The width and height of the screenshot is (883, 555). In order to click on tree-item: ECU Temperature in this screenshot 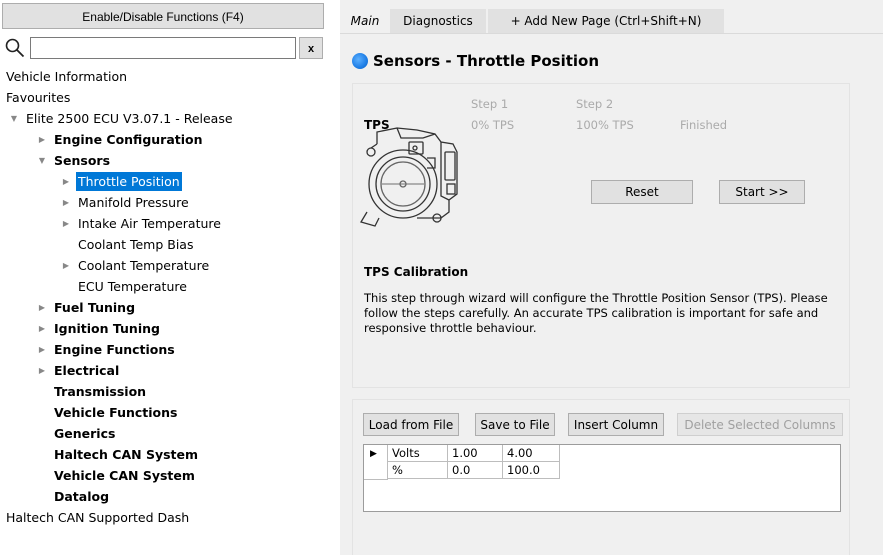, I will do `click(165, 286)`.